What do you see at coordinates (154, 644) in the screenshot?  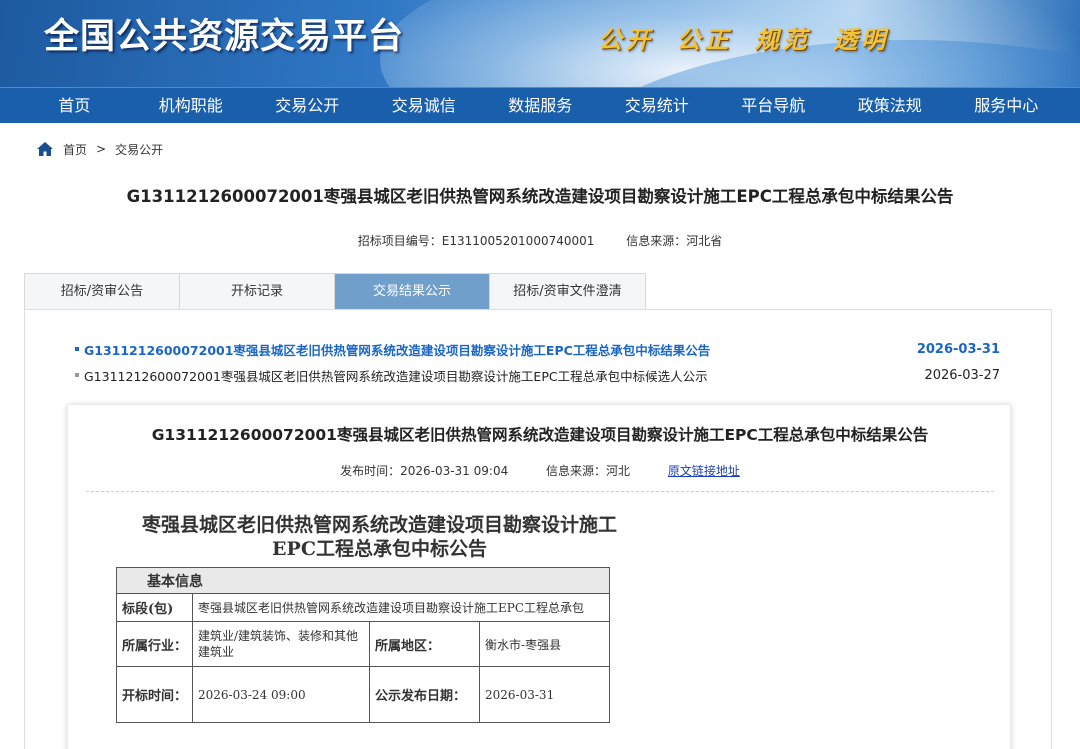 I see `industry-label: 所属行业：` at bounding box center [154, 644].